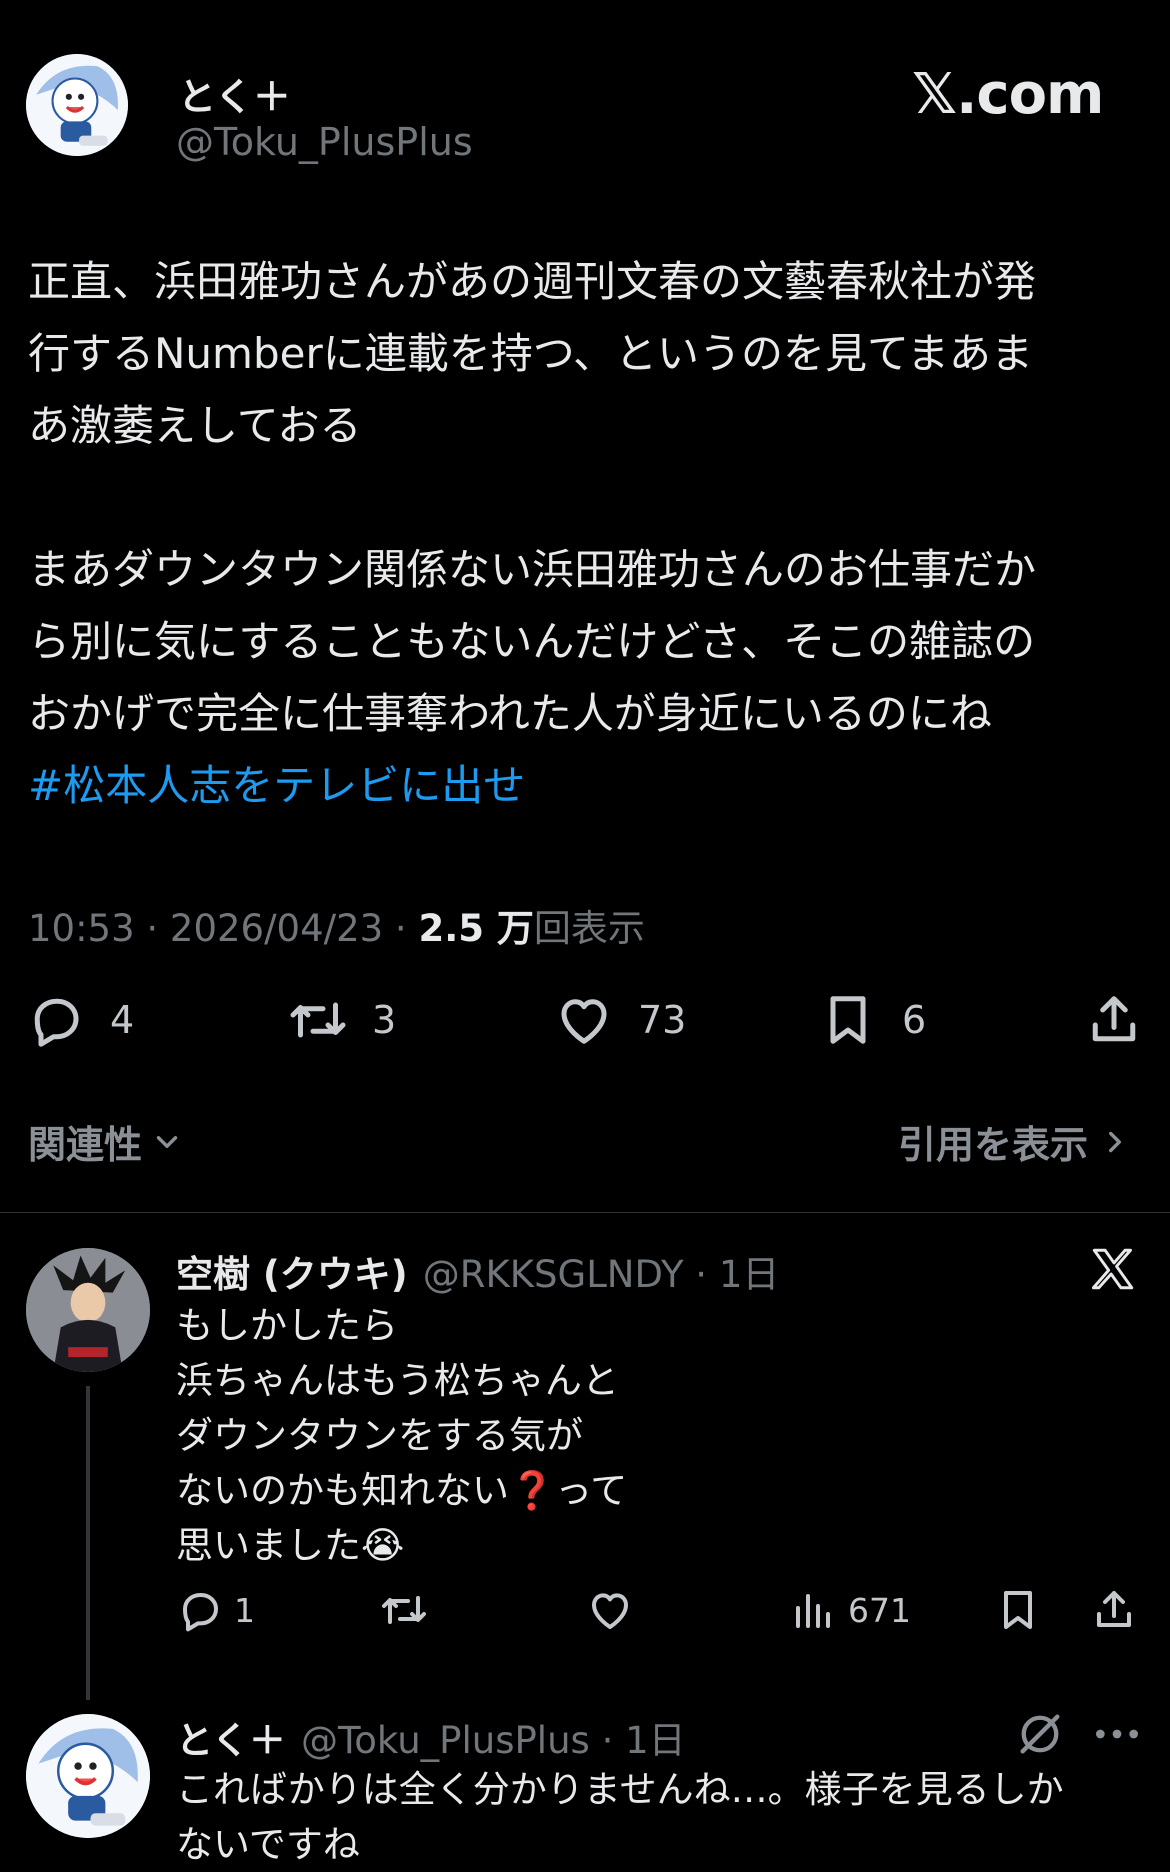 This screenshot has width=1170, height=1872. Describe the element at coordinates (234, 93) in the screenshot. I see `author-name: とく＋` at that location.